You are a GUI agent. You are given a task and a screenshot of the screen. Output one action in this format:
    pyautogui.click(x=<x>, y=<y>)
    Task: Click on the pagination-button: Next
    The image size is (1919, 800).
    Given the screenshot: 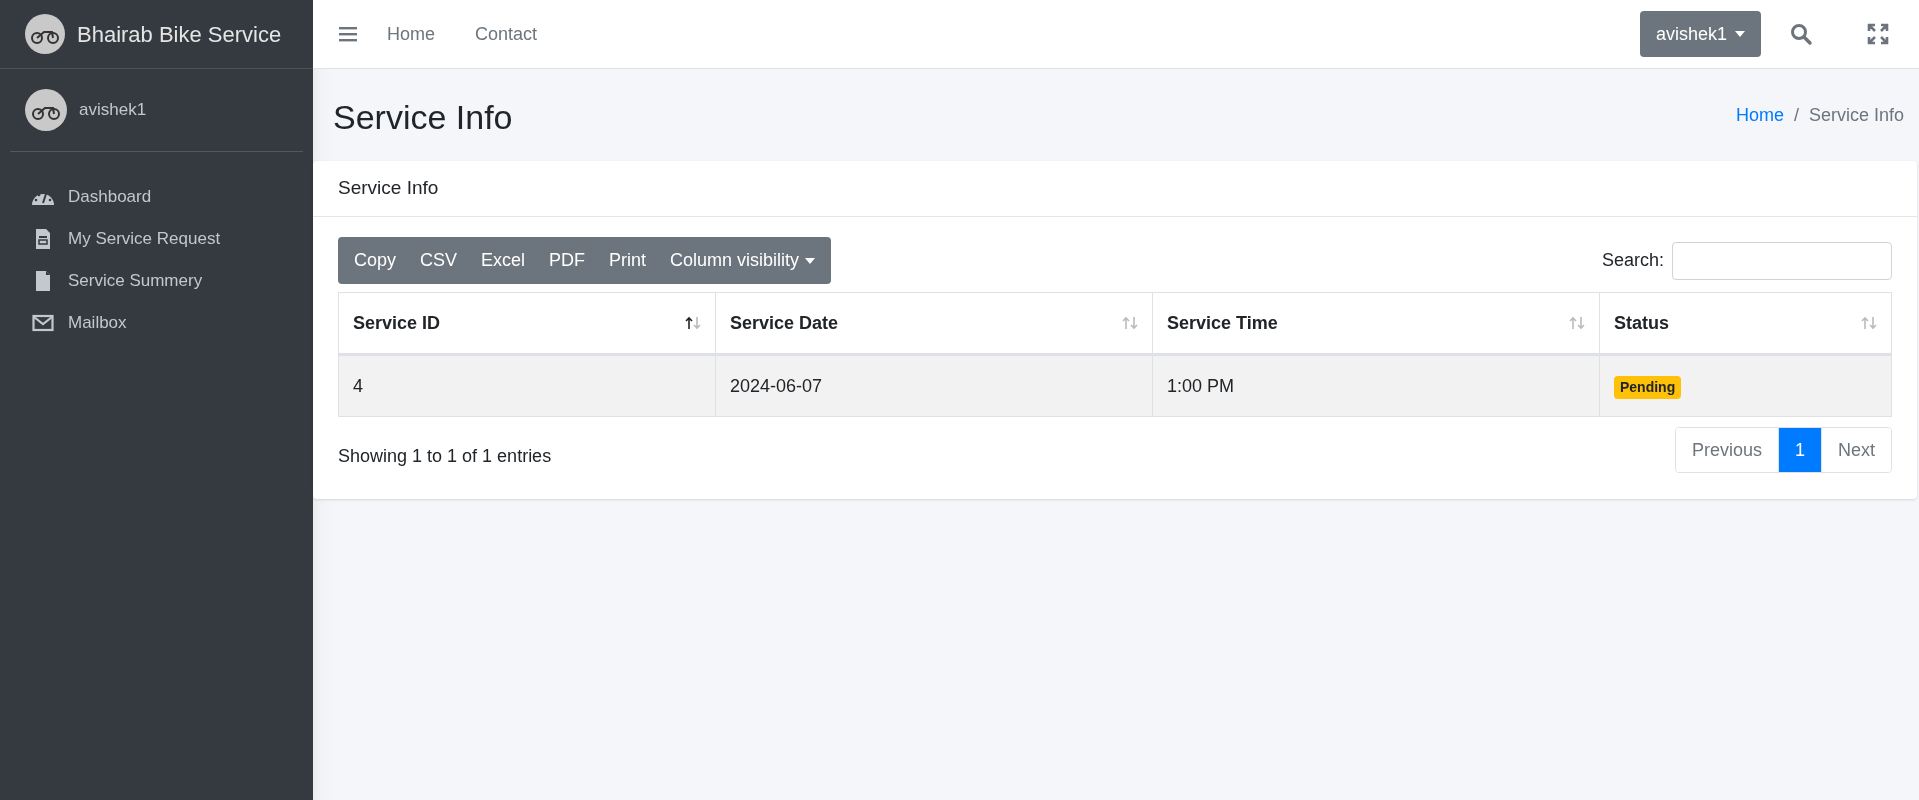 What is the action you would take?
    pyautogui.click(x=1856, y=450)
    